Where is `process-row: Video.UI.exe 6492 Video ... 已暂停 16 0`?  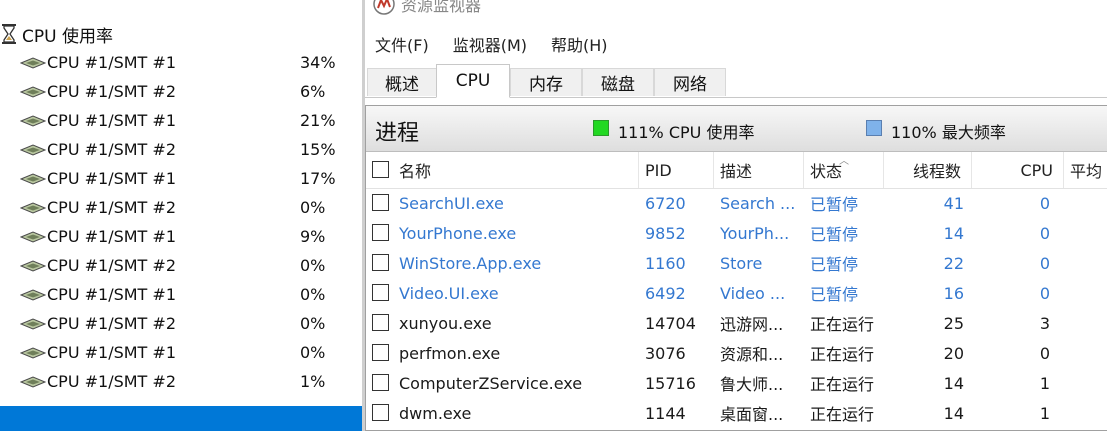 process-row: Video.UI.exe 6492 Video ... 已暂停 16 0 is located at coordinates (736, 293).